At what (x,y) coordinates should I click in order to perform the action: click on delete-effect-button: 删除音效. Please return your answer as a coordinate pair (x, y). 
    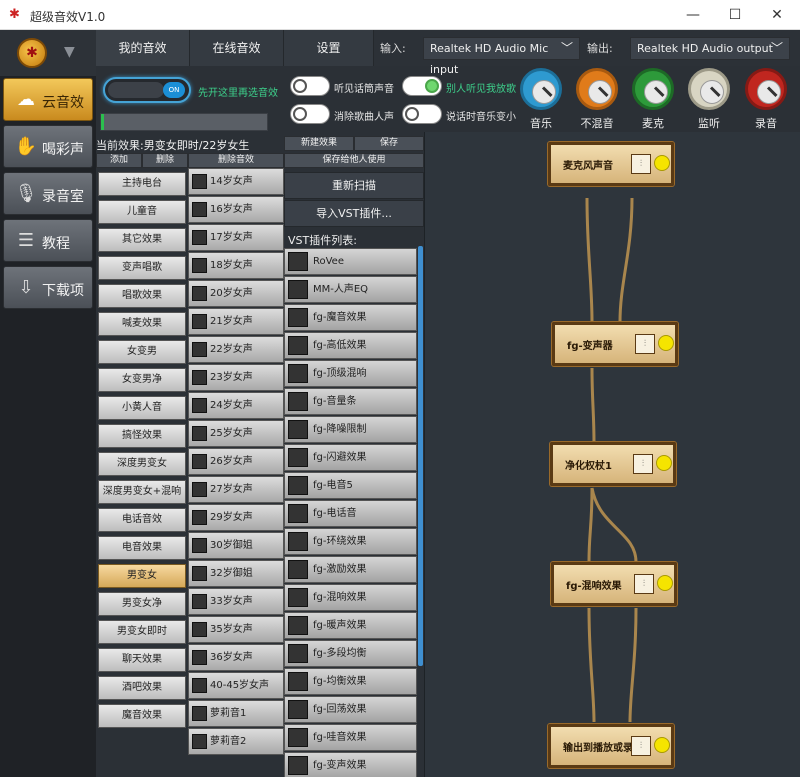
    Looking at the image, I should click on (236, 160).